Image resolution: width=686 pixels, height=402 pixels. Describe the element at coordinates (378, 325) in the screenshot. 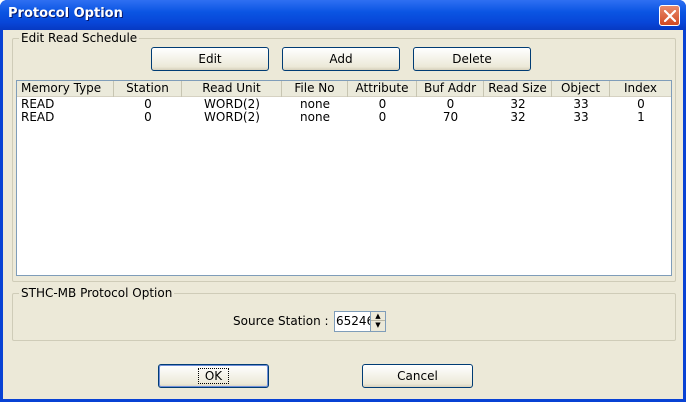

I see `spin-down-arrow-icon: ▼` at that location.